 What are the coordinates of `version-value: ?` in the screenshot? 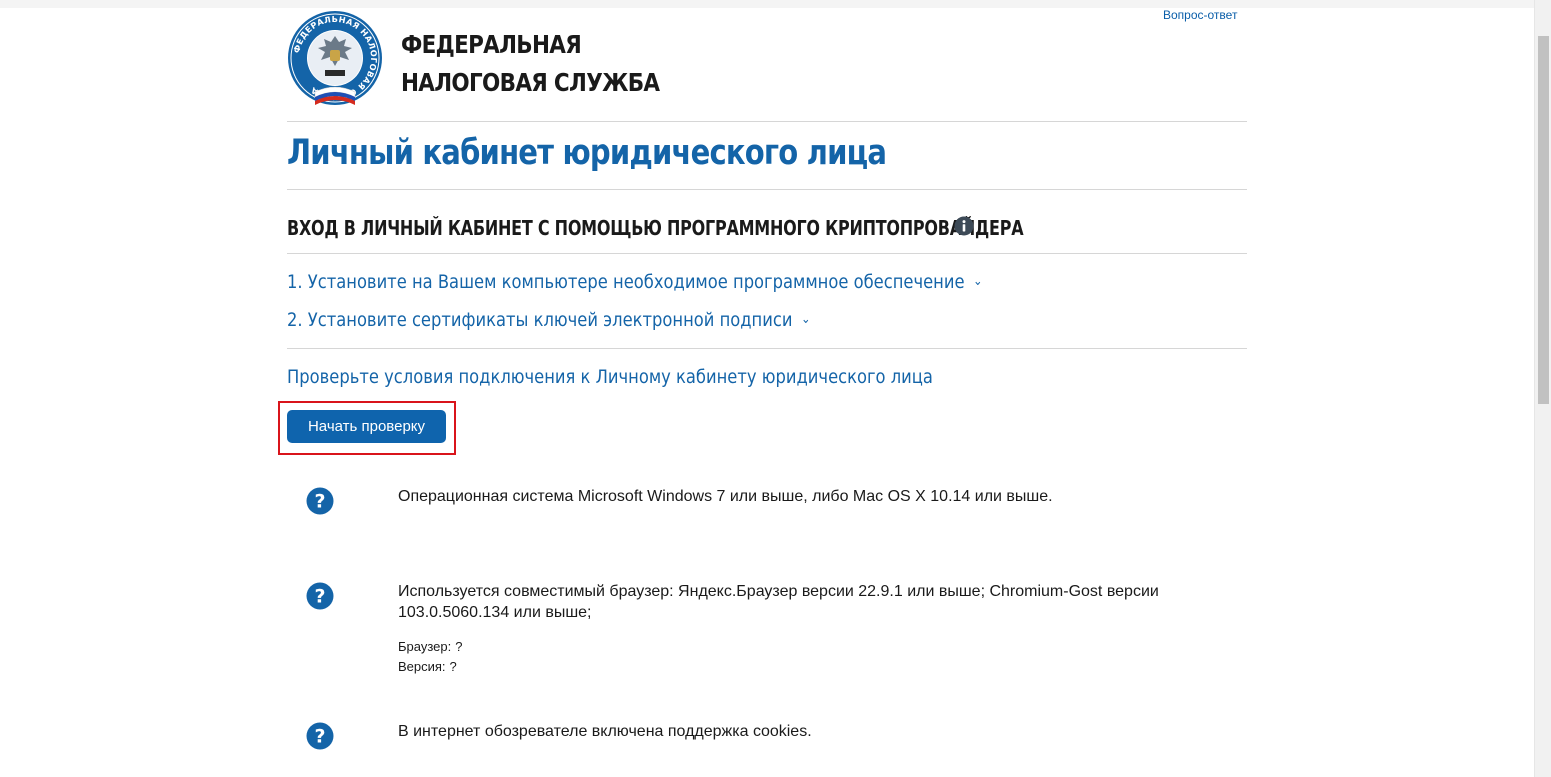 It's located at (453, 666).